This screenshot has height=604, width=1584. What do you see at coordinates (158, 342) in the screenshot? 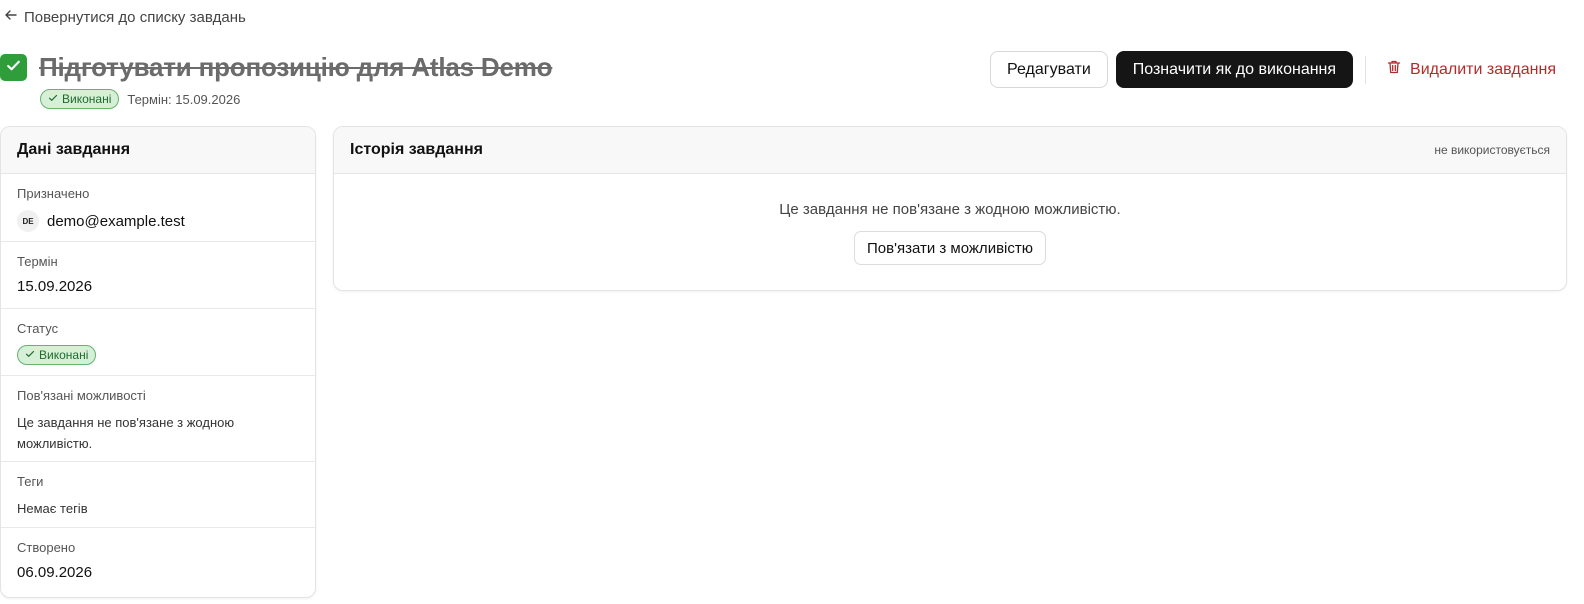
I see `field-status: Статус Виконані` at bounding box center [158, 342].